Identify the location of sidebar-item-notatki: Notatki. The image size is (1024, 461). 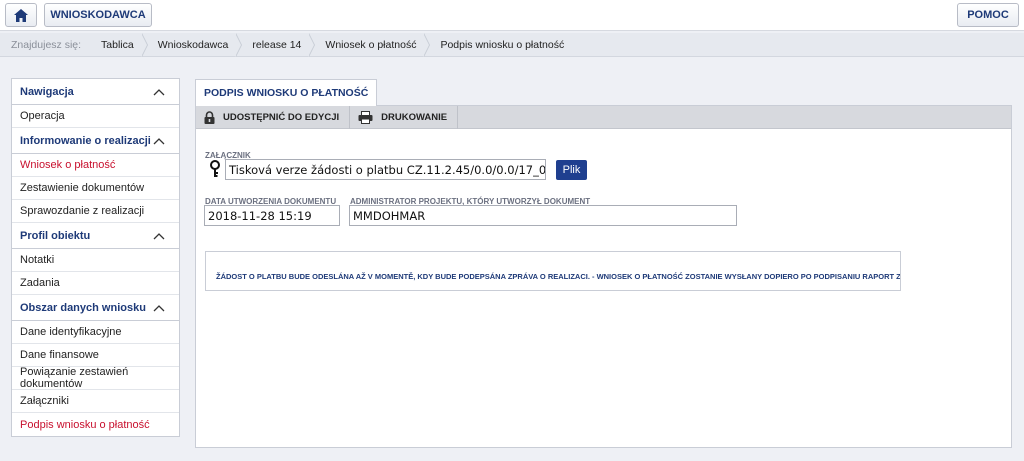
(95, 260).